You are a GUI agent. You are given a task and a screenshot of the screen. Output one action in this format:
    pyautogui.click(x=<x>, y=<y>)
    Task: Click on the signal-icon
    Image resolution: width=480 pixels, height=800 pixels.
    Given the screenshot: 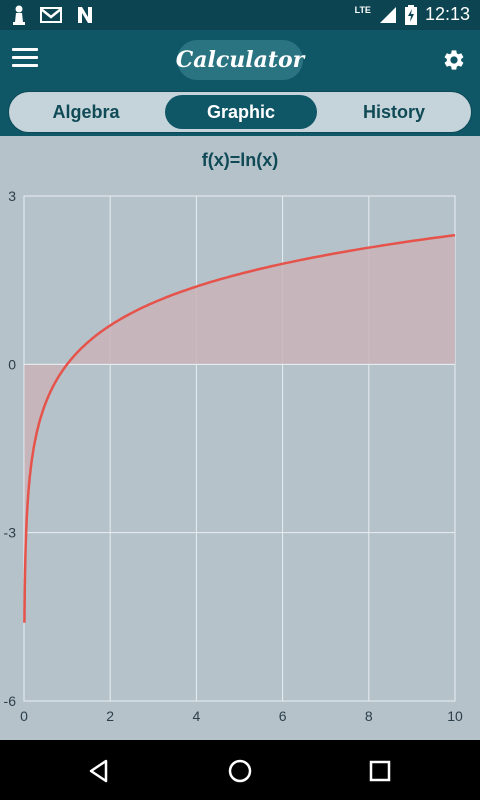 What is the action you would take?
    pyautogui.click(x=387, y=14)
    